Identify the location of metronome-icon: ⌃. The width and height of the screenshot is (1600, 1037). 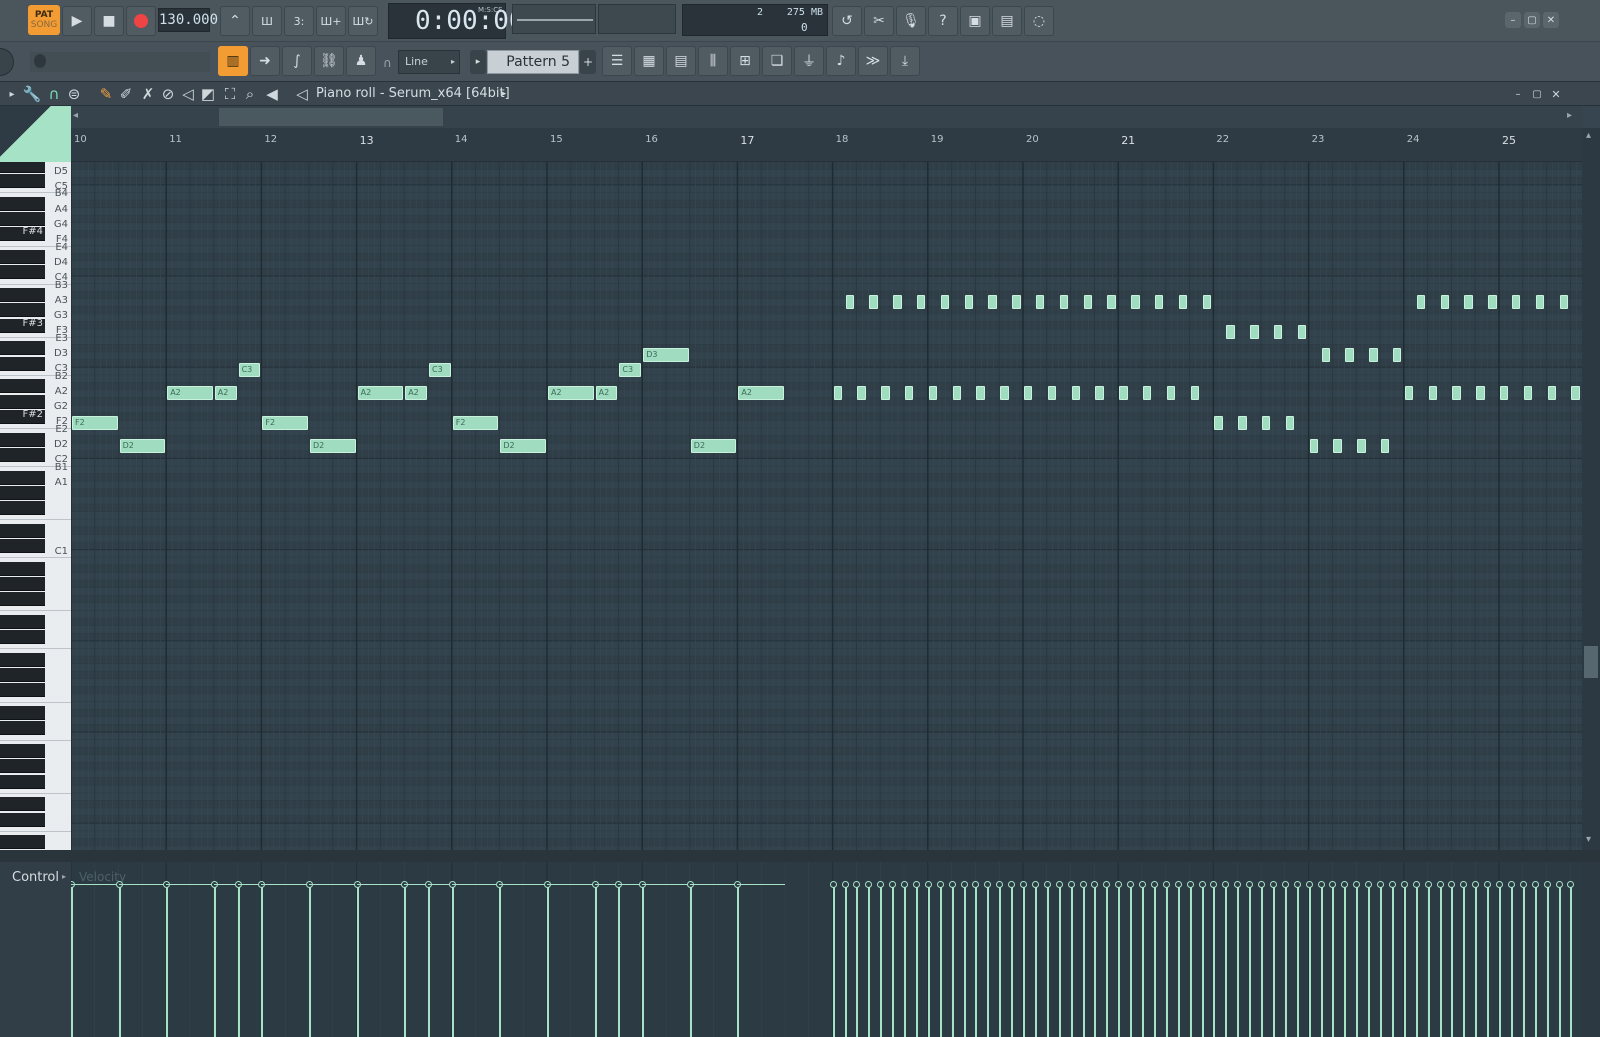
(235, 21).